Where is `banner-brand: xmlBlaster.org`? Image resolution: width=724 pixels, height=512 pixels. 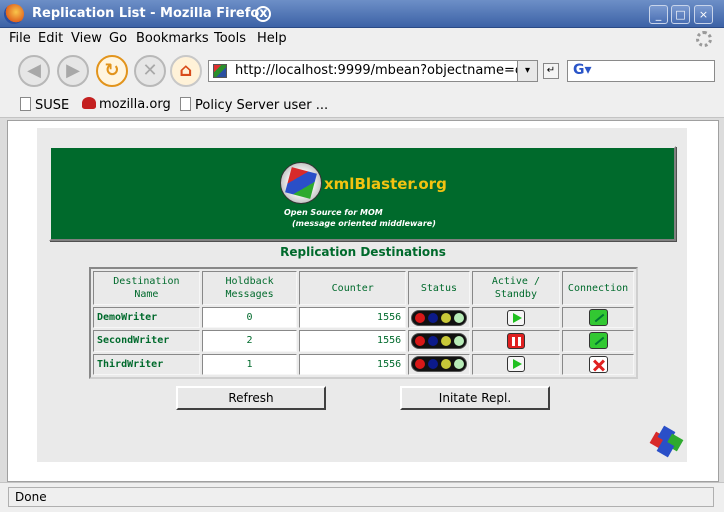 banner-brand: xmlBlaster.org is located at coordinates (385, 184).